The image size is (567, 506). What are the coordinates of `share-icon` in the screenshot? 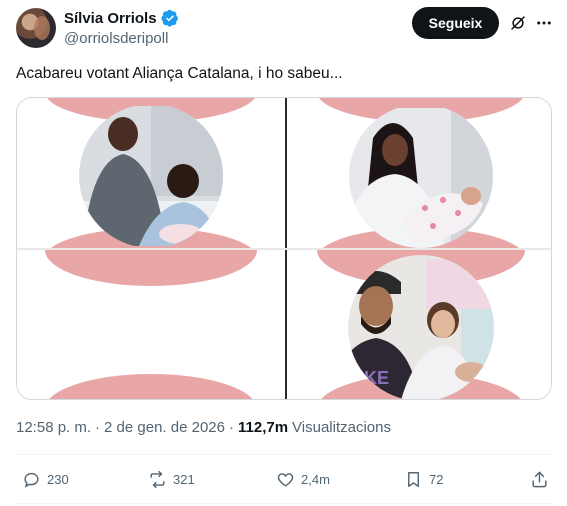 It's located at (539, 479).